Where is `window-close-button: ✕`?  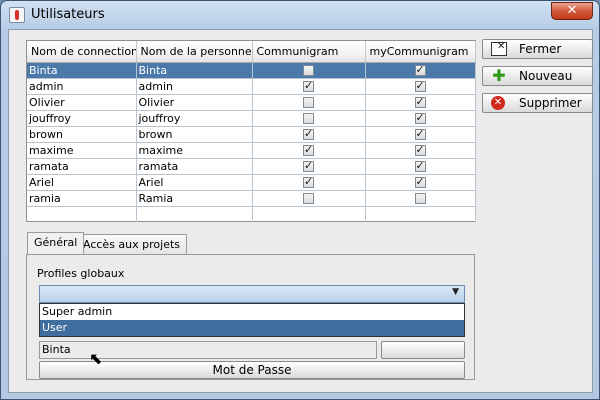
window-close-button: ✕ is located at coordinates (572, 11).